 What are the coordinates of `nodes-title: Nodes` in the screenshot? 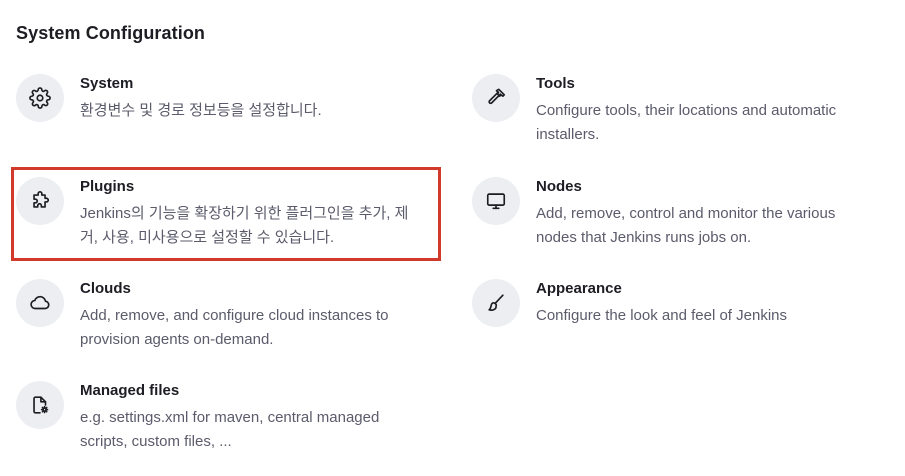 It's located at (559, 186).